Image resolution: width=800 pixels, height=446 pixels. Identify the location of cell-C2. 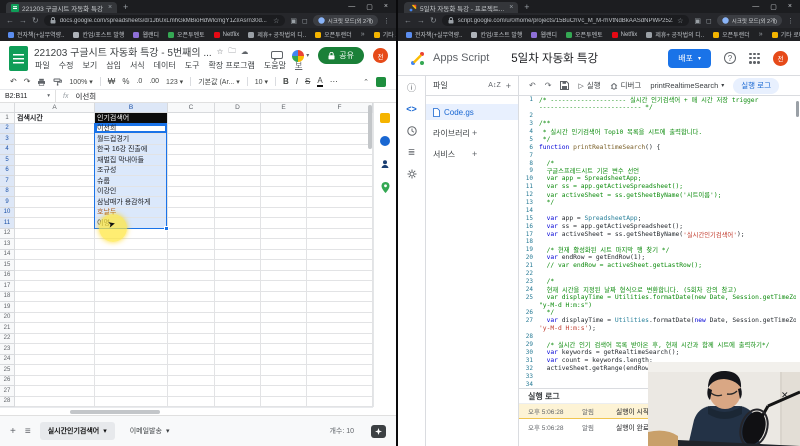
(191, 128).